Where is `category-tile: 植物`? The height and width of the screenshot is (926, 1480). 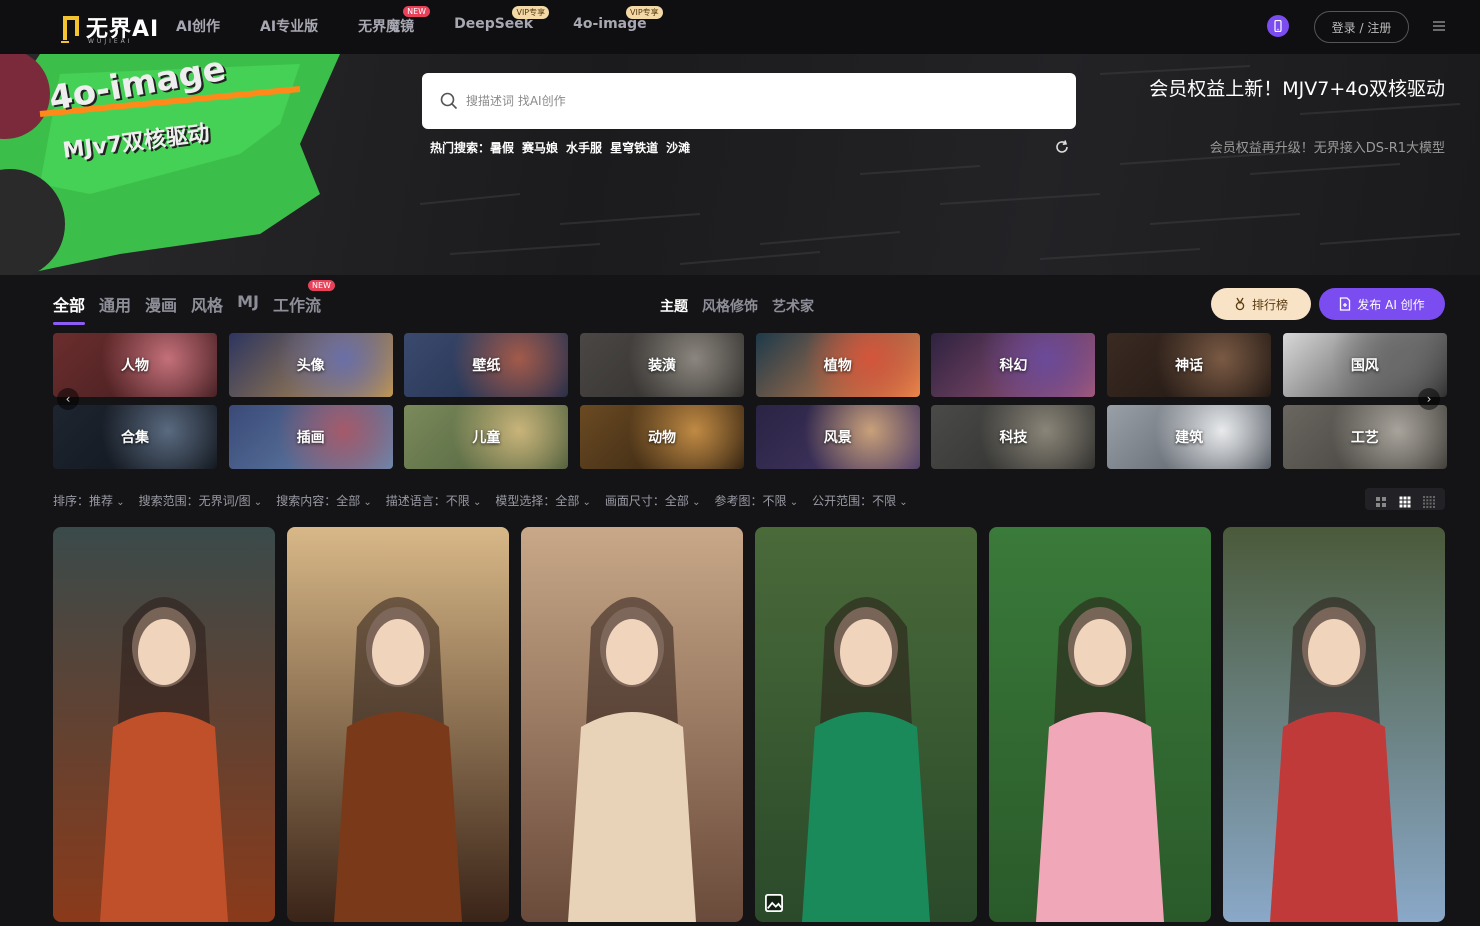 category-tile: 植物 is located at coordinates (837, 365).